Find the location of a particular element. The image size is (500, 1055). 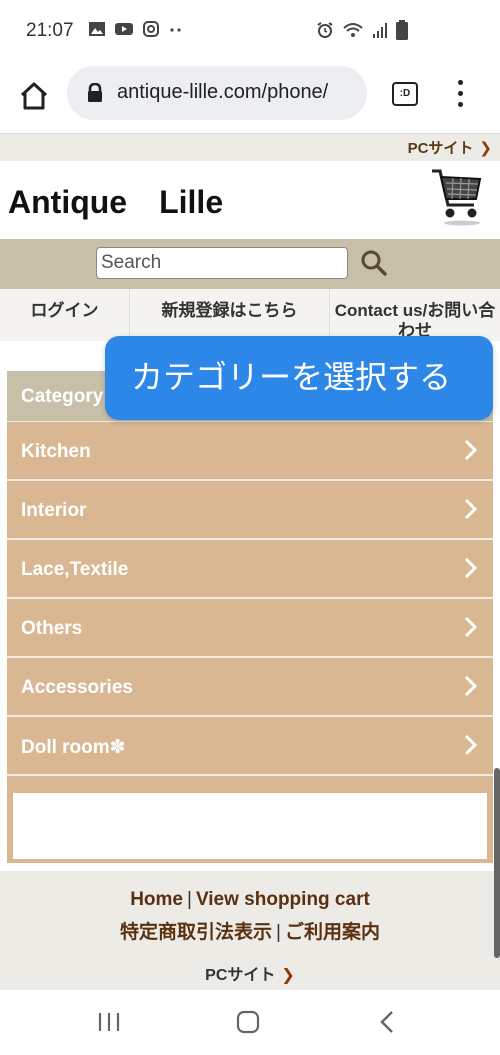

category-item-label: Kitchen is located at coordinates (56, 451).